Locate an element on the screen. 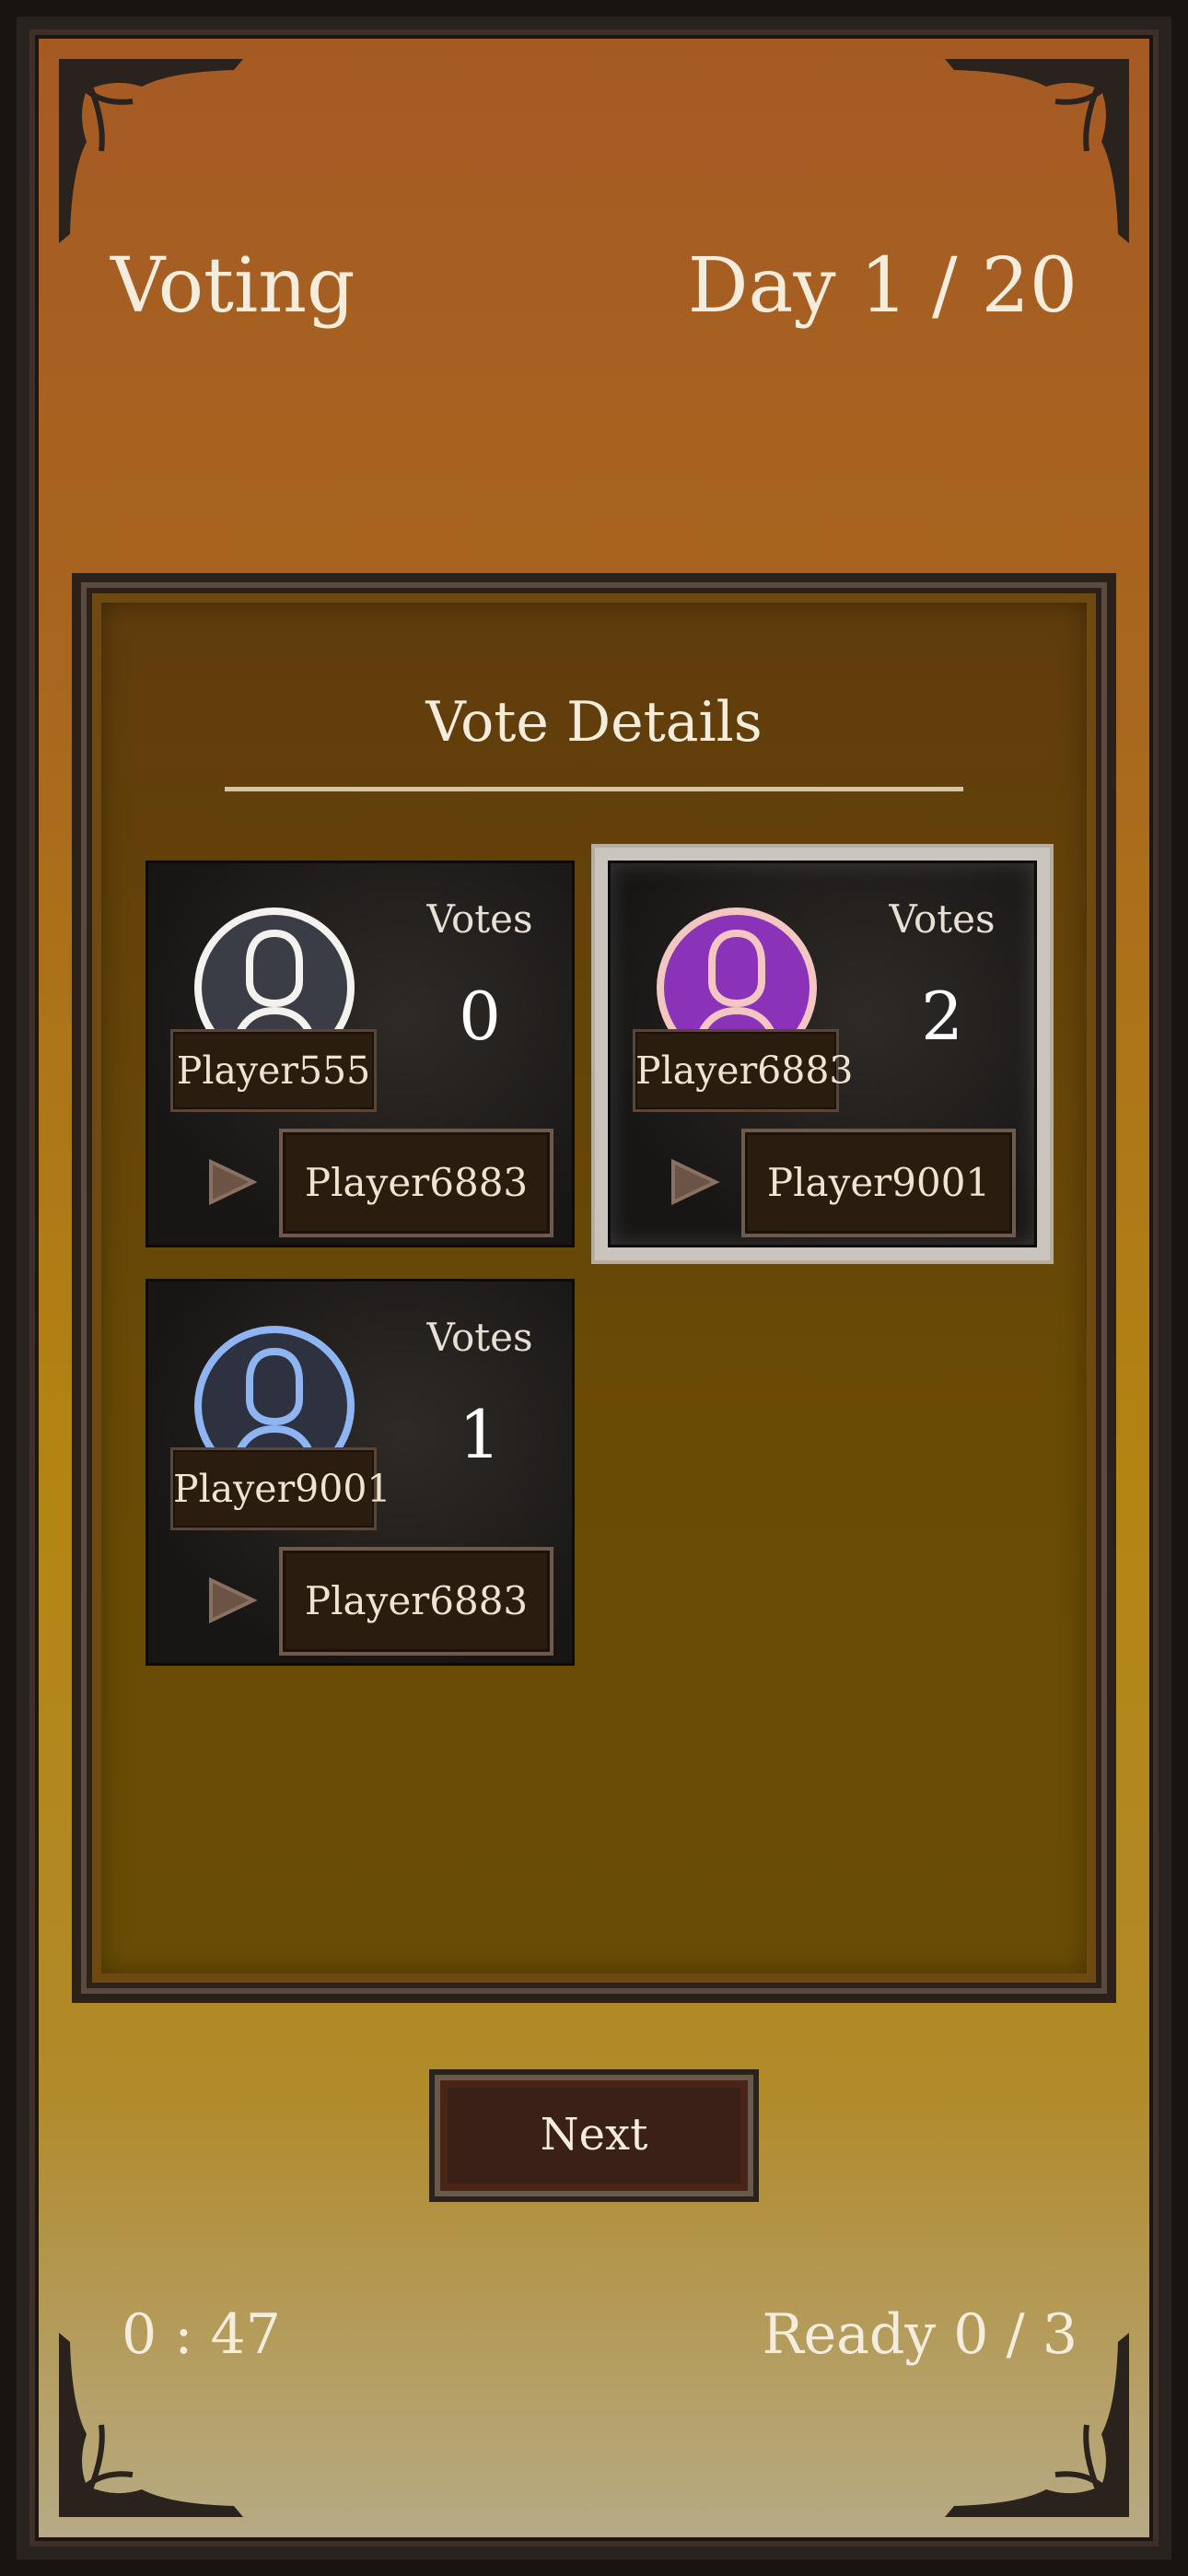 The height and width of the screenshot is (2576, 1188). player-name: Player555 is located at coordinates (273, 1070).